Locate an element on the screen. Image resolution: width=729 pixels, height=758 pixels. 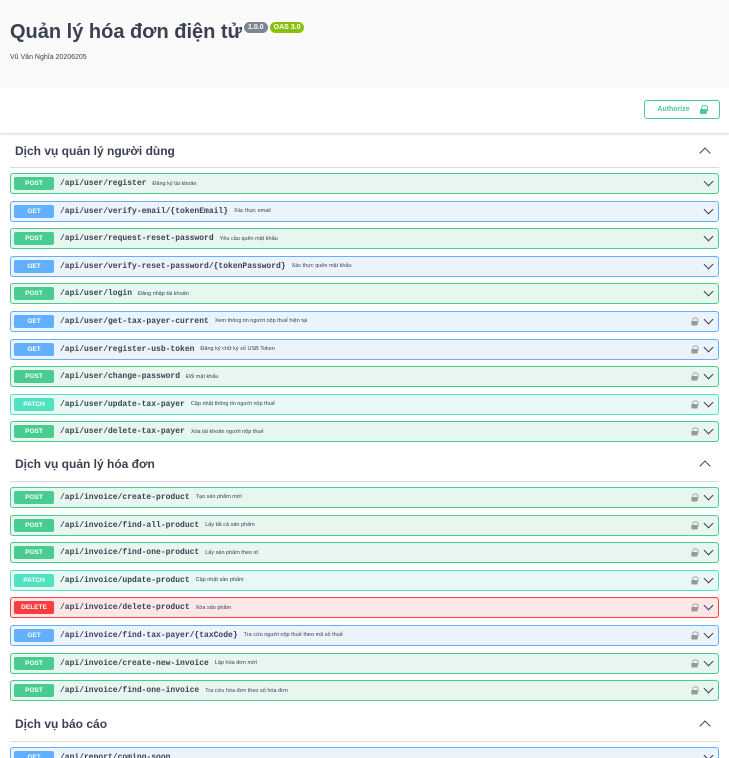
operation-summary: Đăng ký tài khoản is located at coordinates (174, 183).